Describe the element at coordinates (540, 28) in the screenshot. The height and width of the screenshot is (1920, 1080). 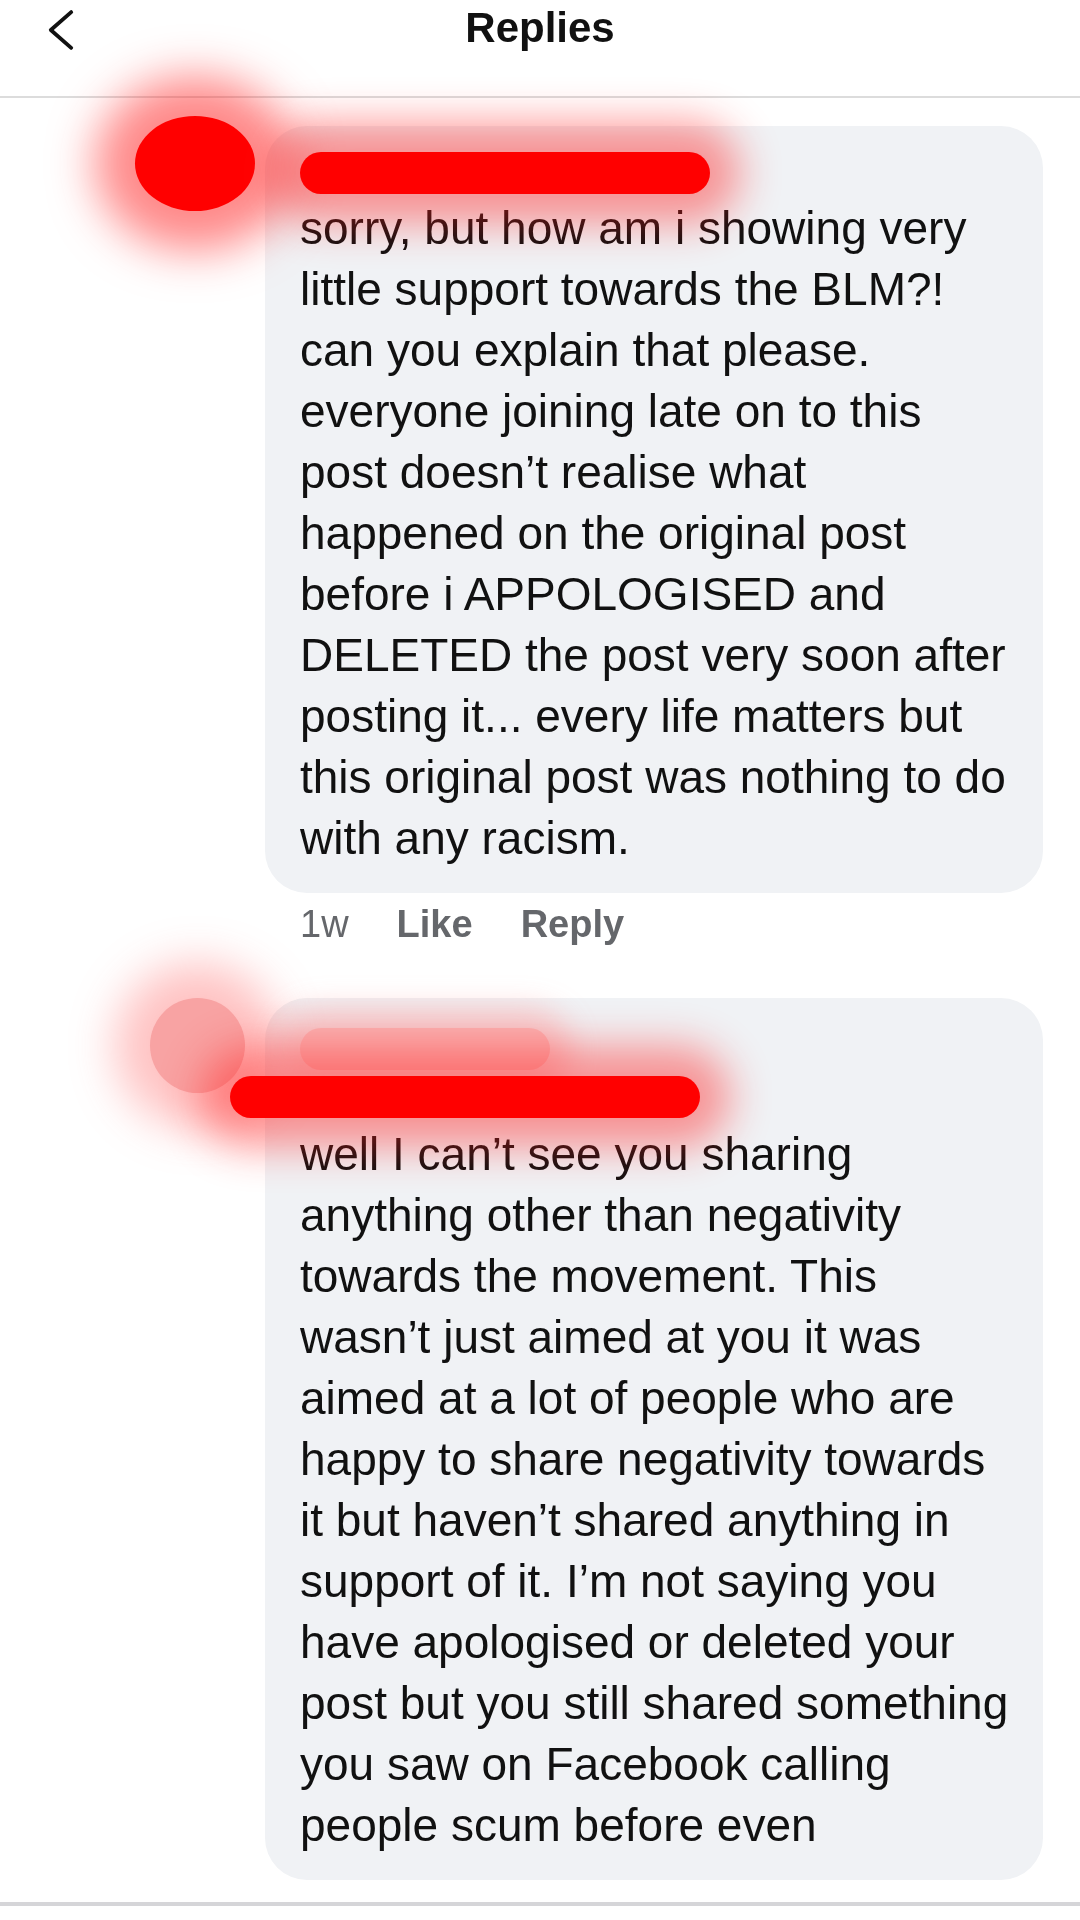
I see `page-title: Replies` at that location.